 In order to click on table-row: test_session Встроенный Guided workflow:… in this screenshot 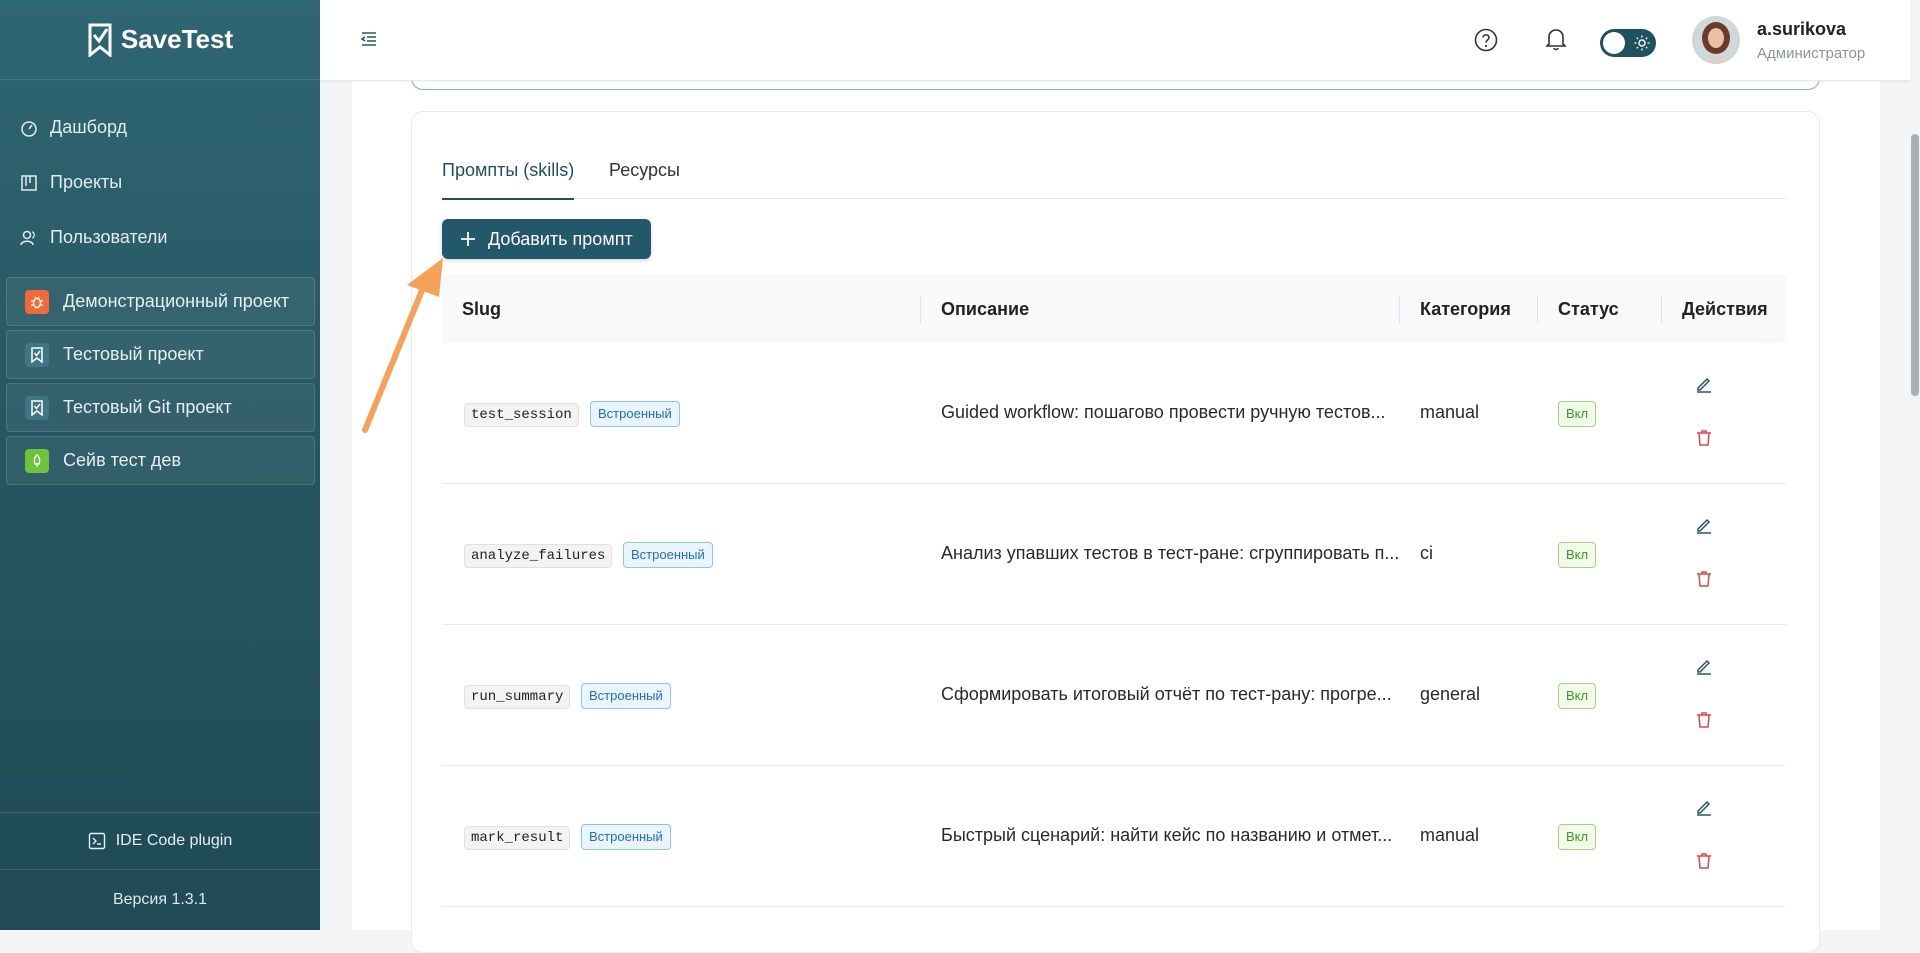, I will do `click(1114, 413)`.